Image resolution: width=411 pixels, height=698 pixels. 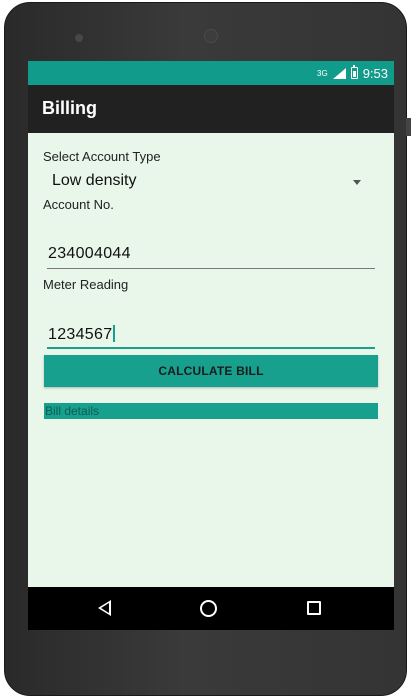 I want to click on meter-reading-label: Meter Reading, so click(x=86, y=284).